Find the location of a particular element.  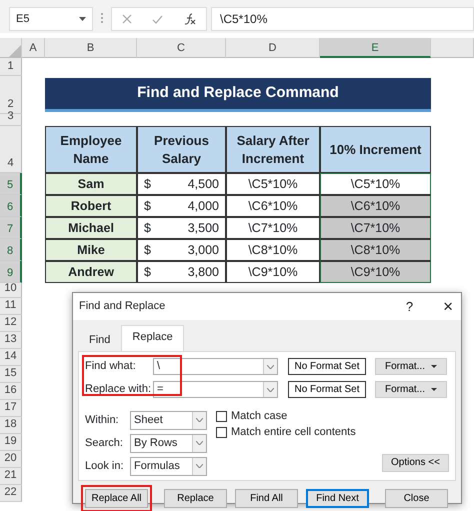

field-label: Replace with: is located at coordinates (118, 390).